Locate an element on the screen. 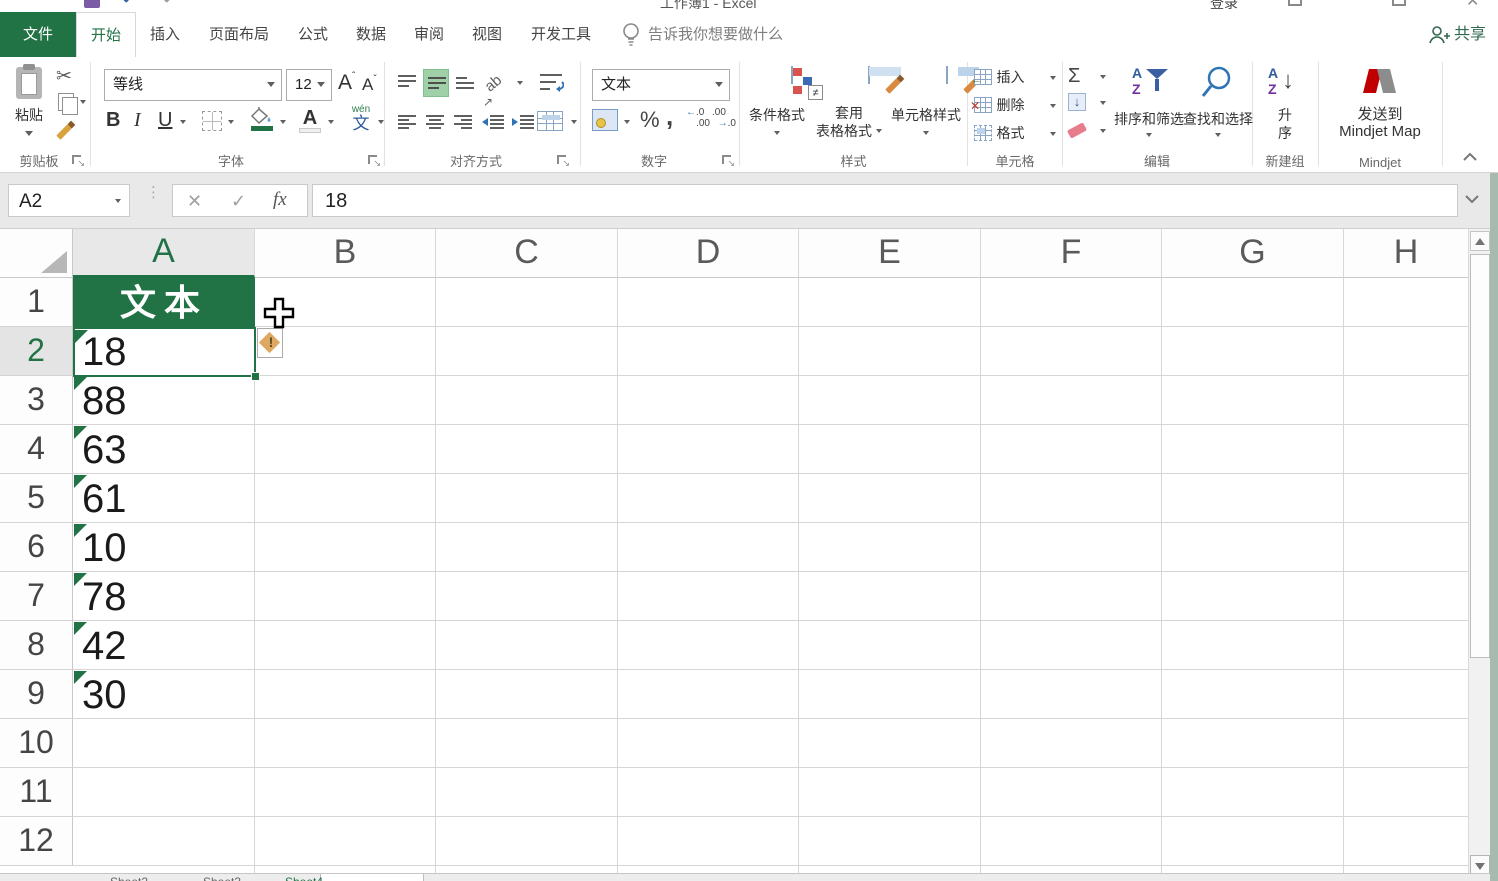  comma-style-button: , is located at coordinates (669, 116).